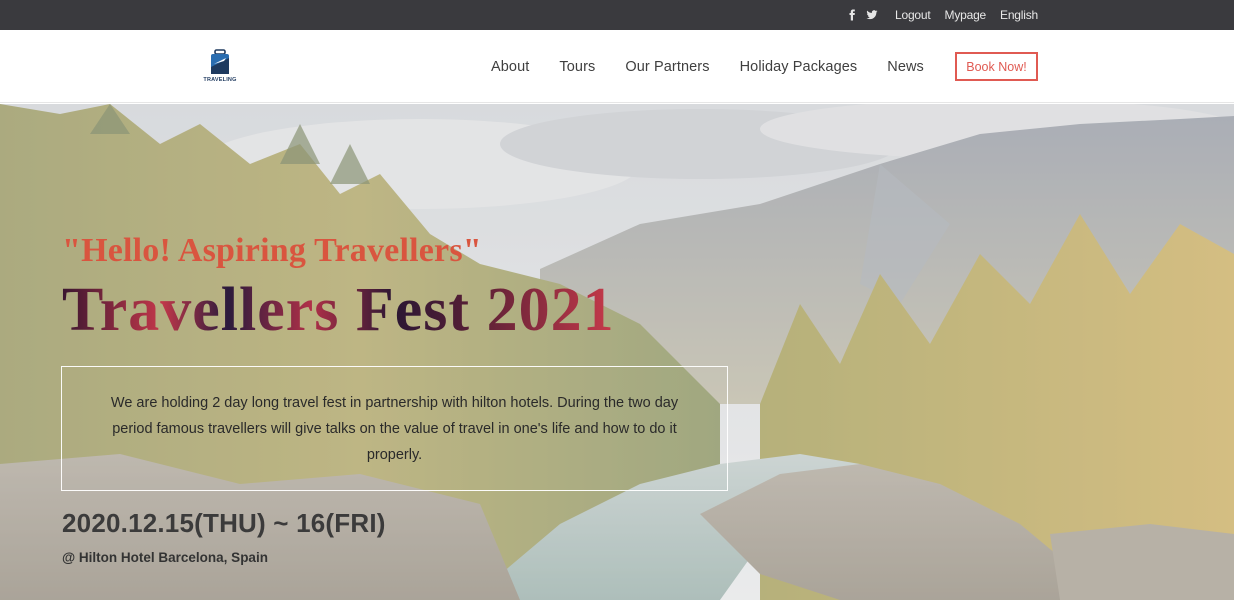 The width and height of the screenshot is (1234, 600). I want to click on hero-greeting: "Hello! Aspiring Travellers", so click(272, 250).